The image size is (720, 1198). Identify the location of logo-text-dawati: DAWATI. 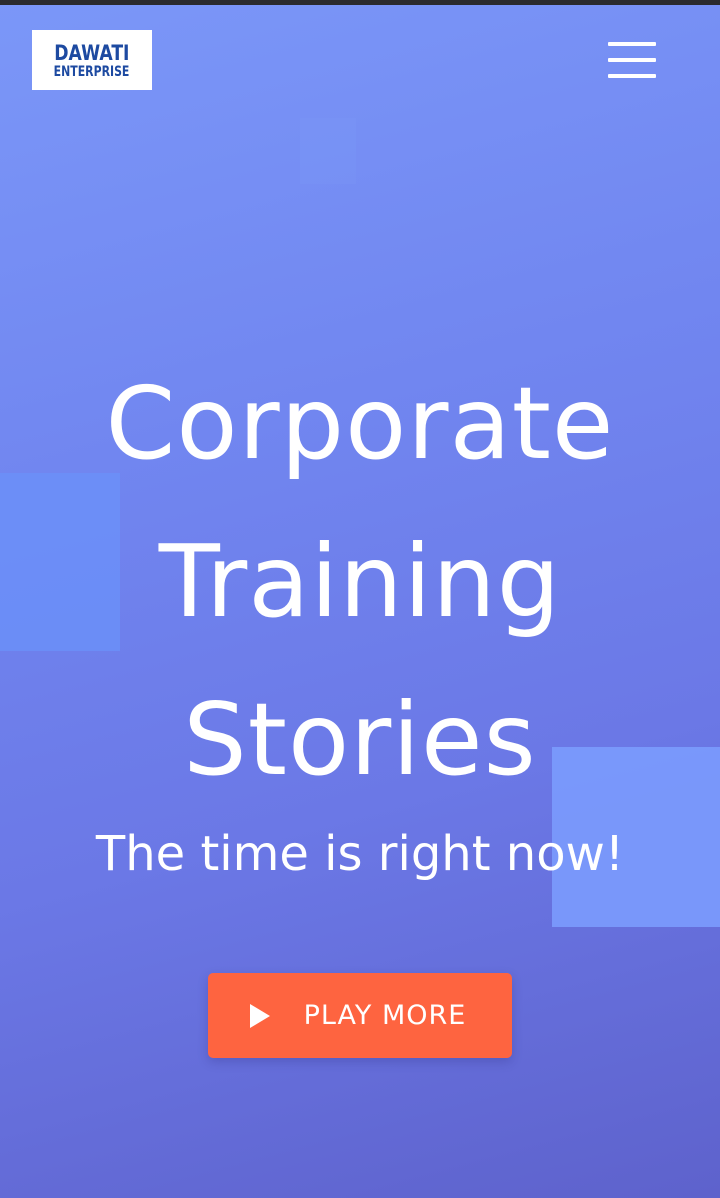
(92, 53).